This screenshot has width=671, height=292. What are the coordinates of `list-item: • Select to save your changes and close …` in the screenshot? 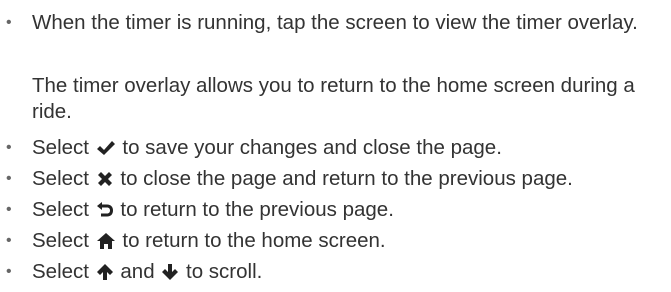 It's located at (330, 148).